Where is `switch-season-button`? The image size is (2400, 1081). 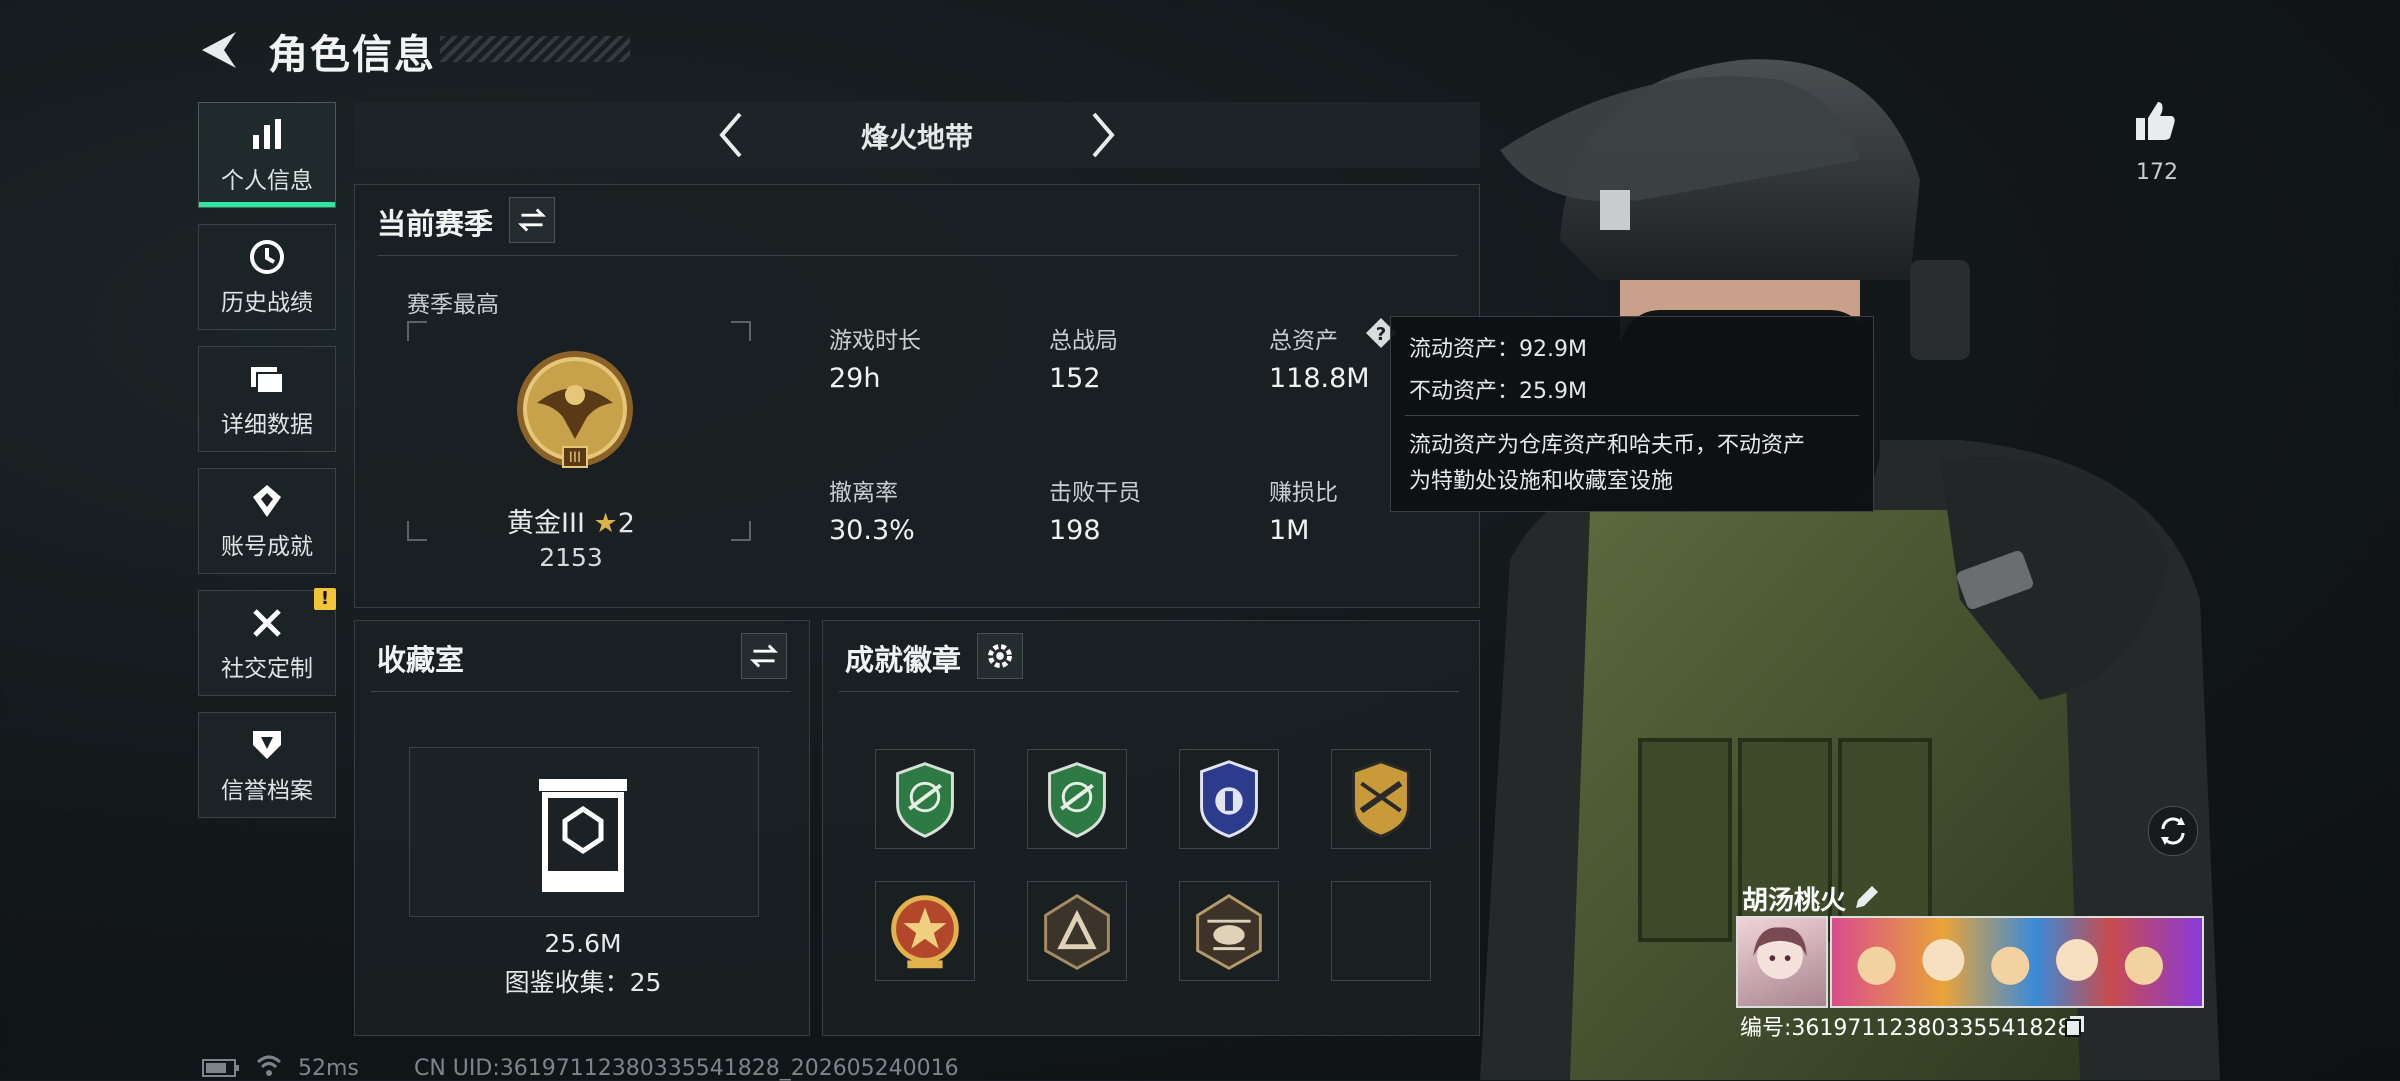 switch-season-button is located at coordinates (532, 220).